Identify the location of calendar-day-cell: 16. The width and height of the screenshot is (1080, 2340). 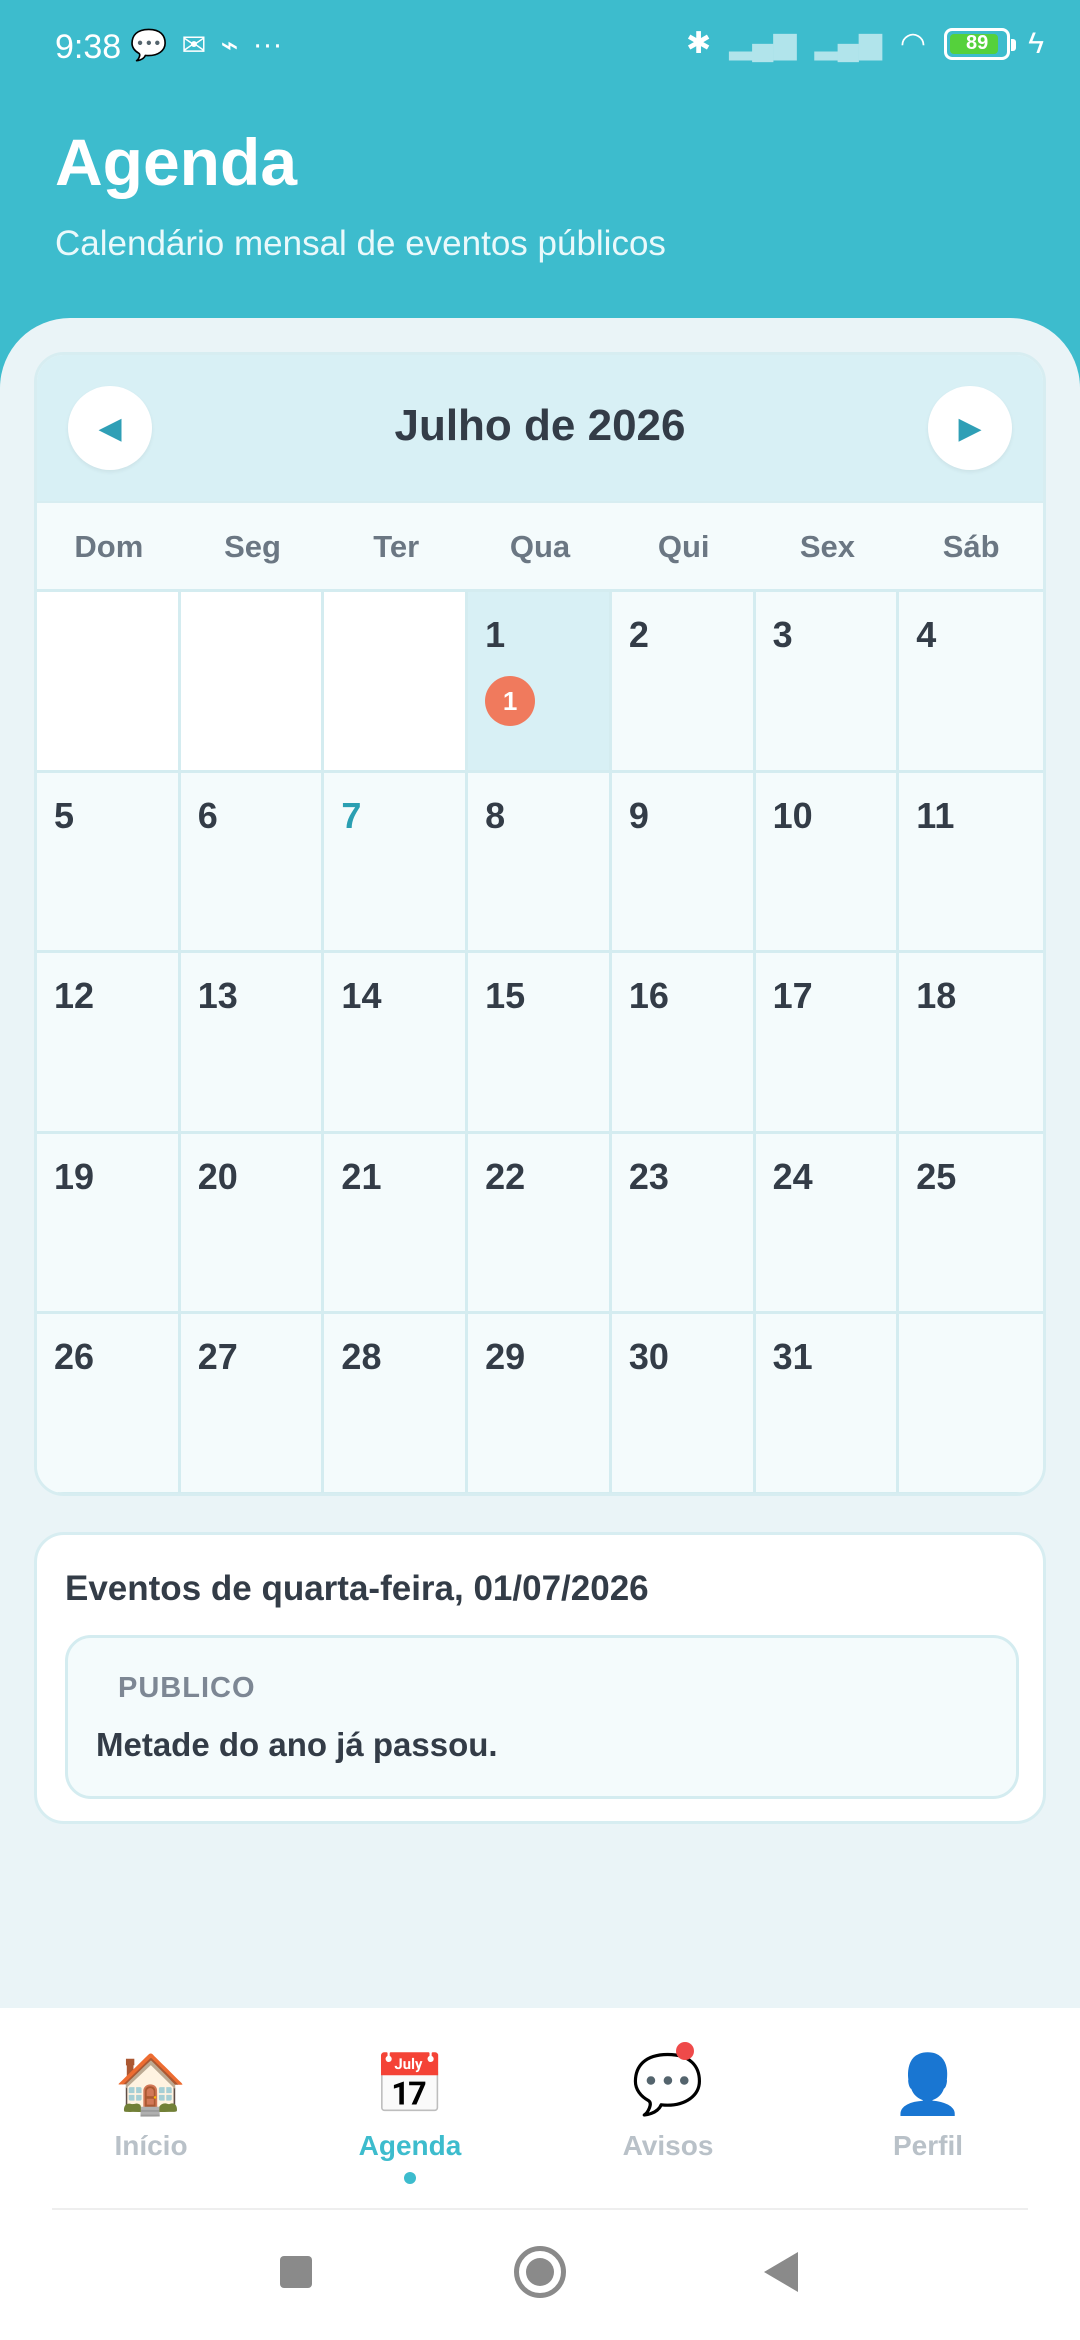
(683, 1043).